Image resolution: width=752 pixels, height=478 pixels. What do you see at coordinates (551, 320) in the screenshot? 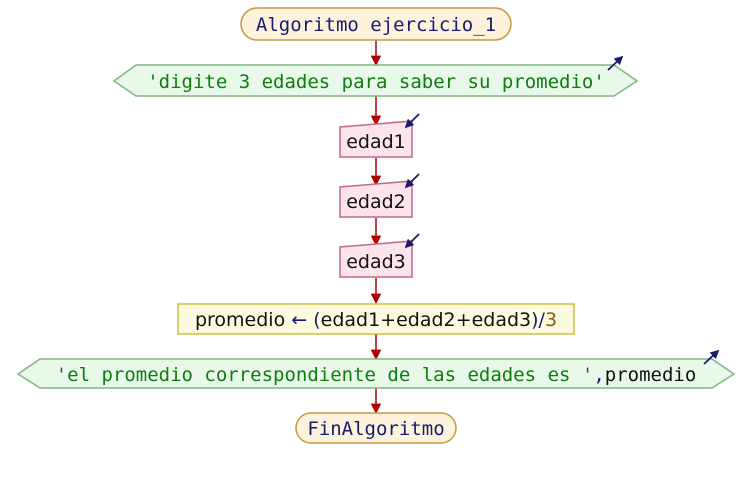
I see `assign-divisor: 3` at bounding box center [551, 320].